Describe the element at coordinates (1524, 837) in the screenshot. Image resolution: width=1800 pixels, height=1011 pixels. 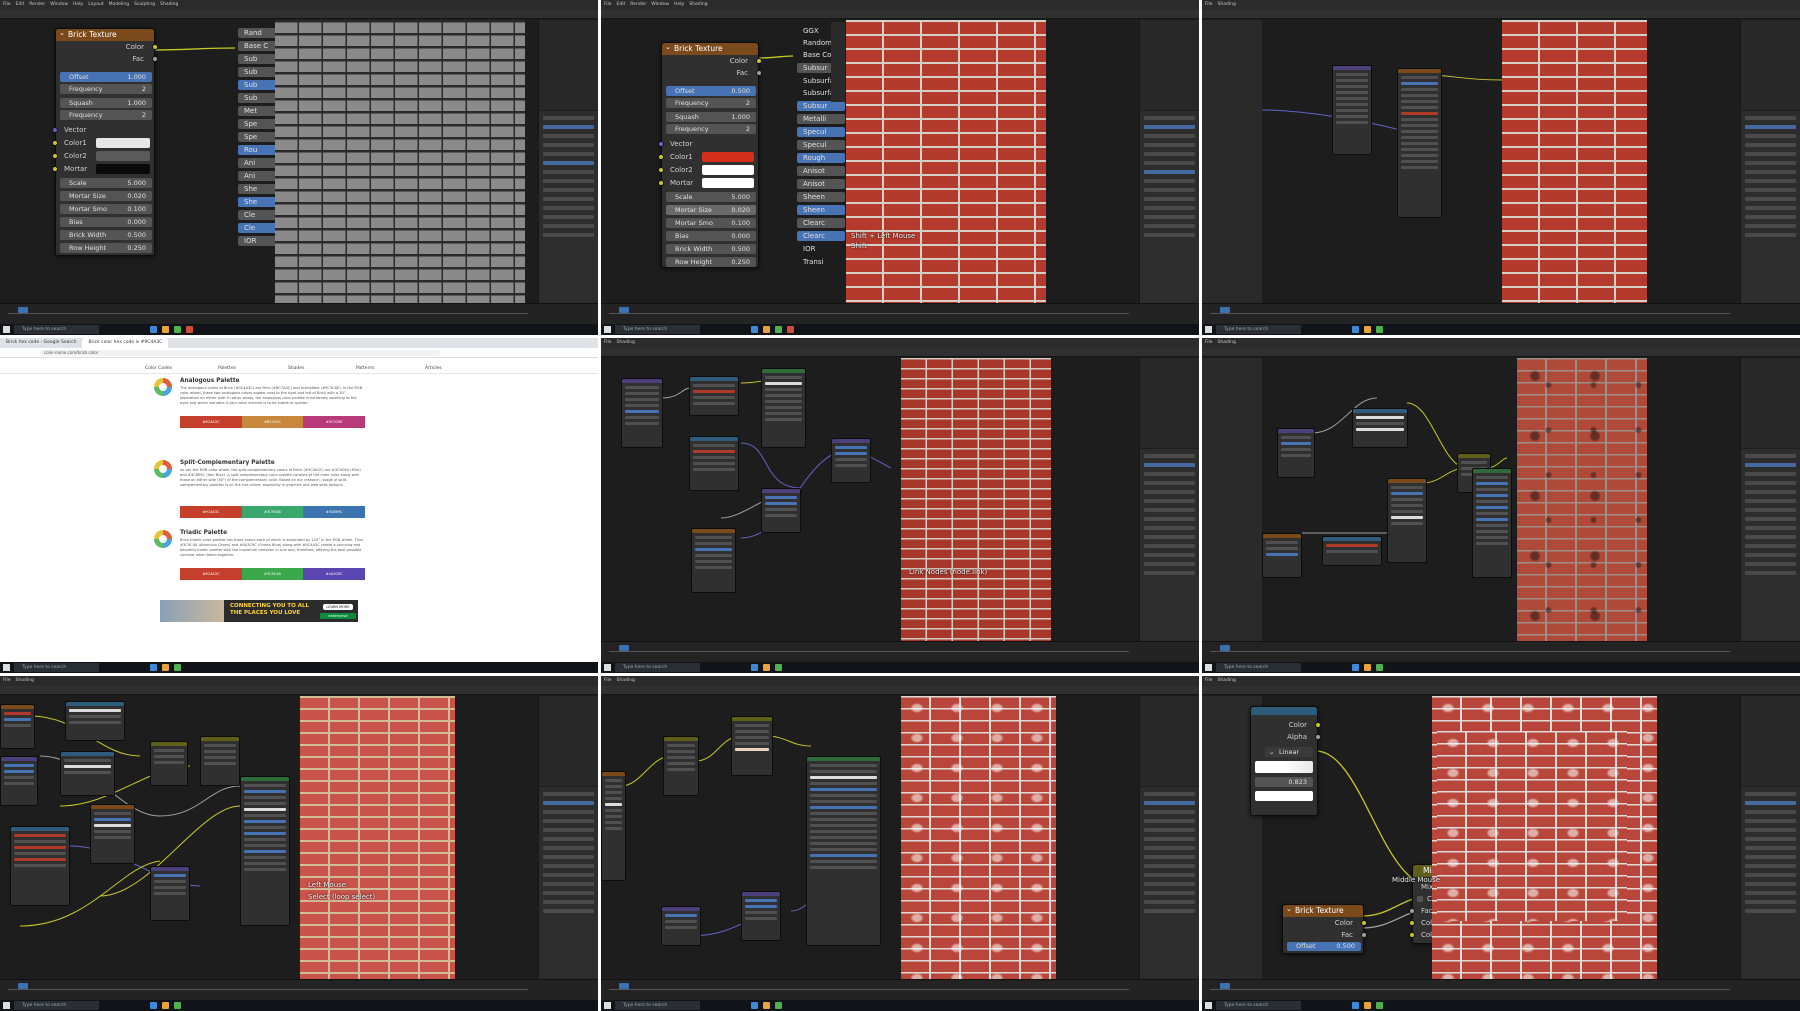
I see `viewport-preview: Middle Mouse` at that location.